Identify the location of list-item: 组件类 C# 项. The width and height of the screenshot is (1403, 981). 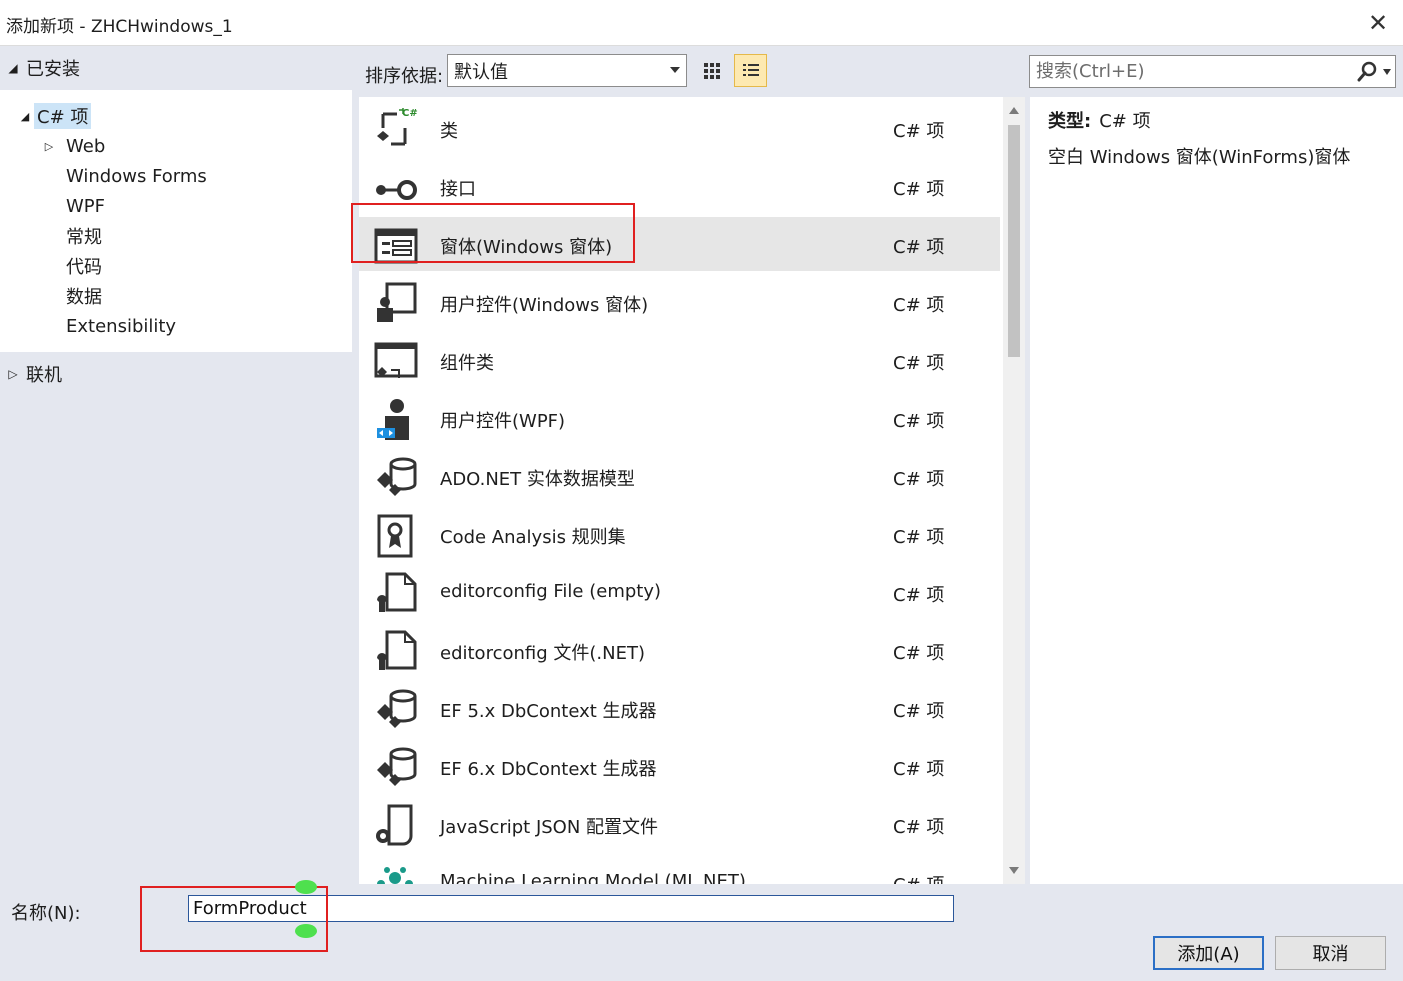
(679, 360).